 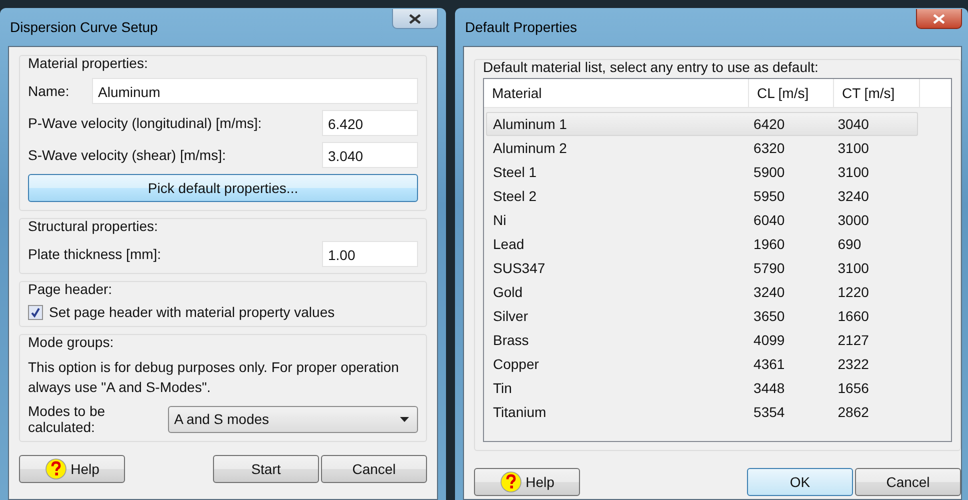 What do you see at coordinates (702, 196) in the screenshot?
I see `table-row: Steel 2 5950 3240` at bounding box center [702, 196].